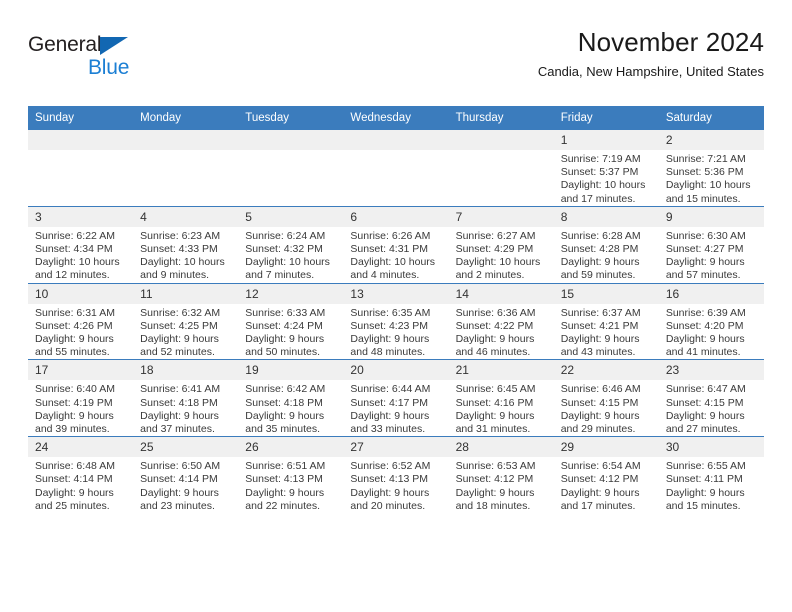 The image size is (792, 612). Describe the element at coordinates (704, 325) in the screenshot. I see `sunset-text: Sunset: 4:20 PM` at that location.